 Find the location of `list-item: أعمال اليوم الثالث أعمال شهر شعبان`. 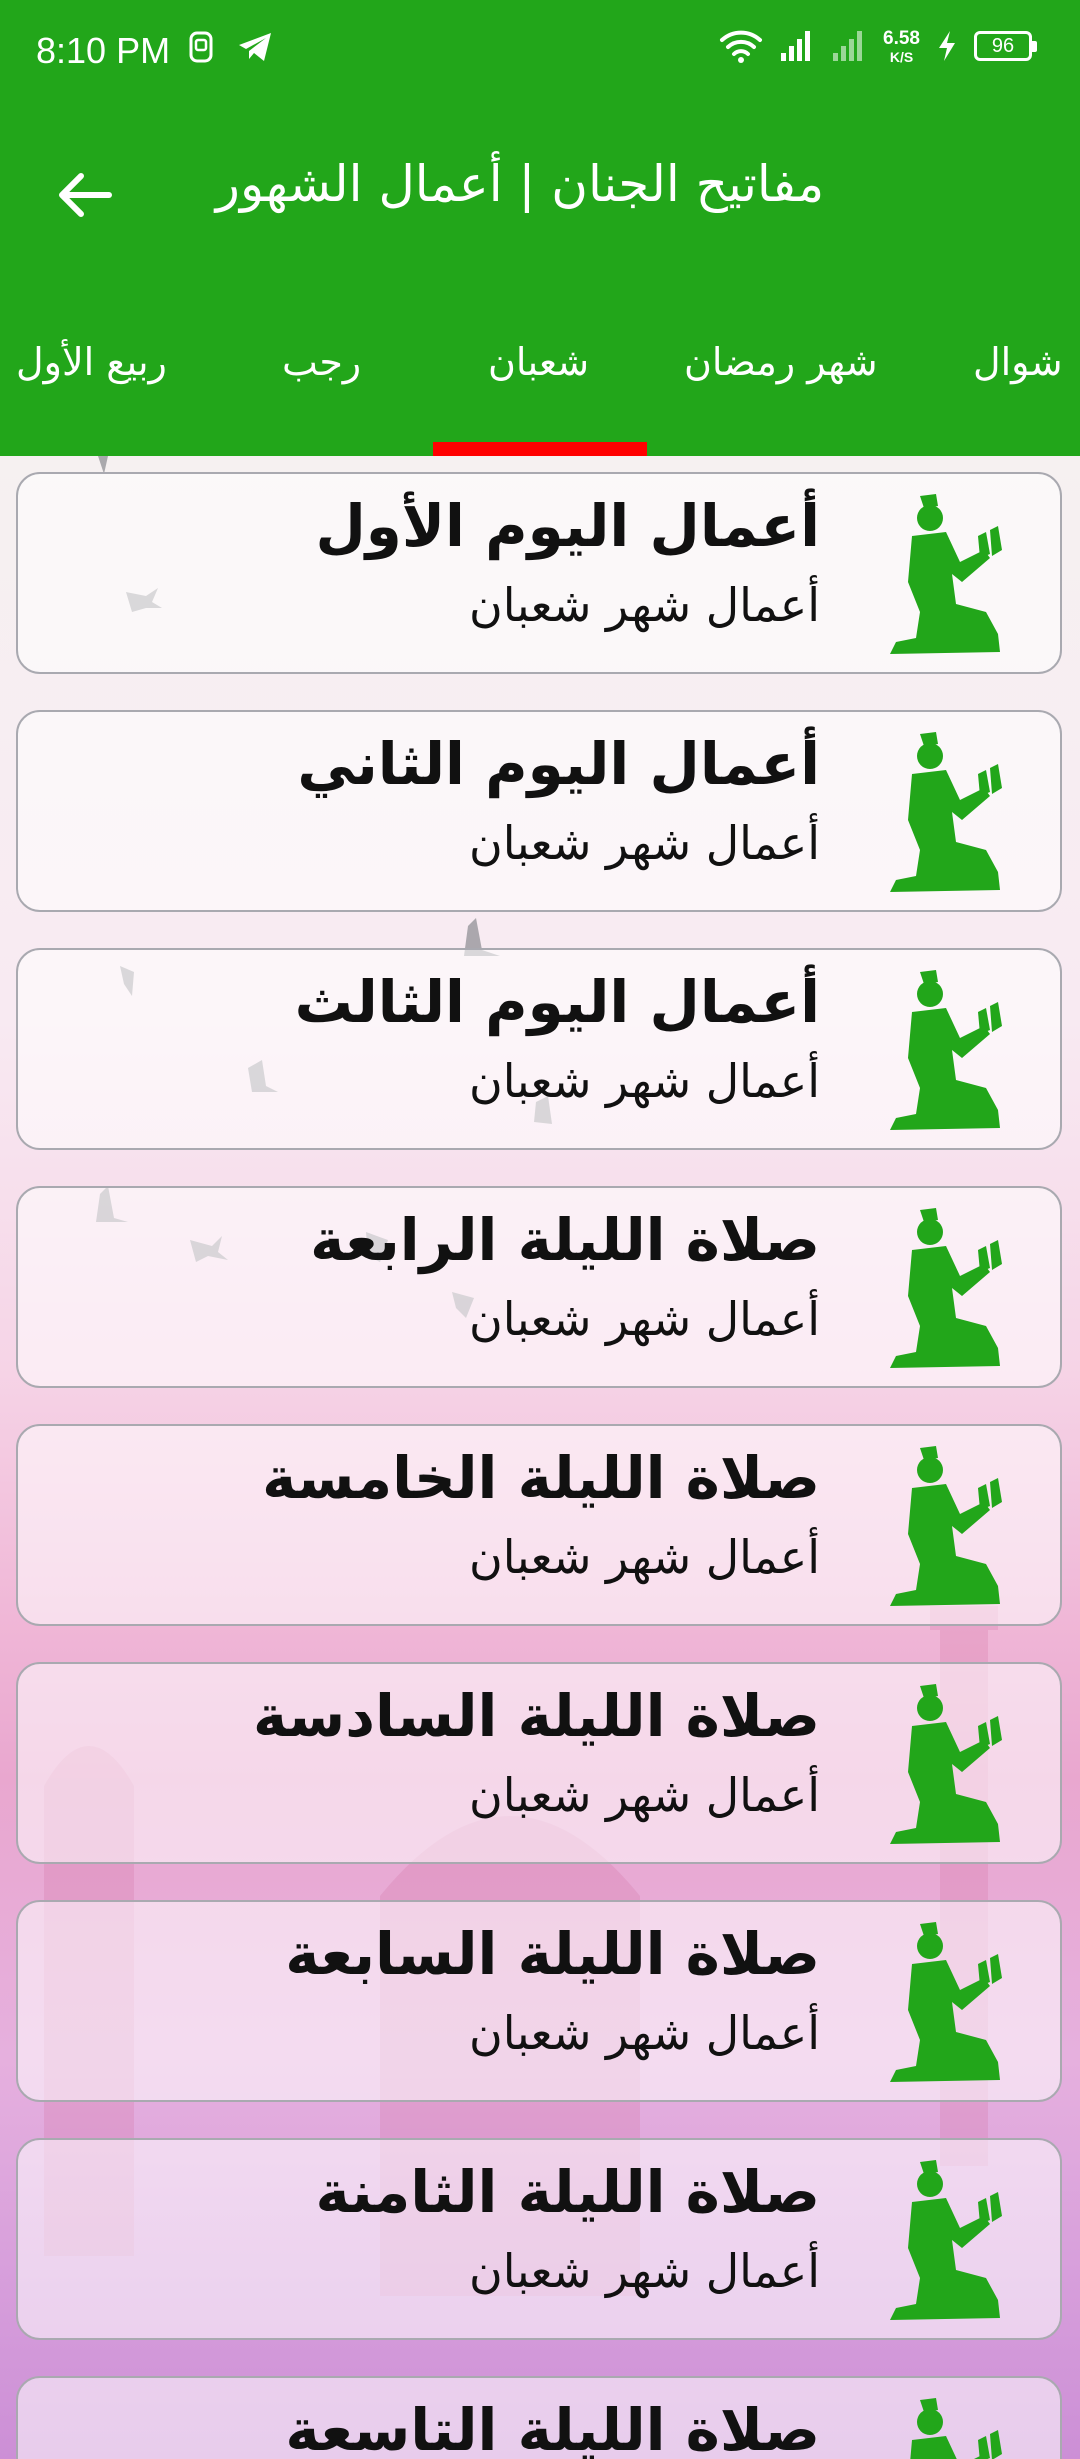

list-item: أعمال اليوم الثالث أعمال شهر شعبان is located at coordinates (539, 1049).